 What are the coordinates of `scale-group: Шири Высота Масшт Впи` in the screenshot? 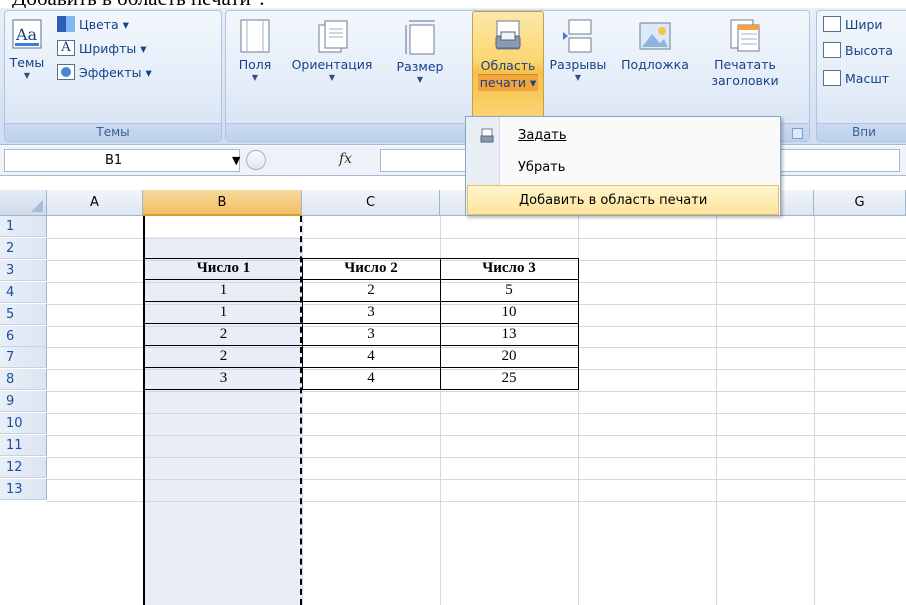 It's located at (861, 76).